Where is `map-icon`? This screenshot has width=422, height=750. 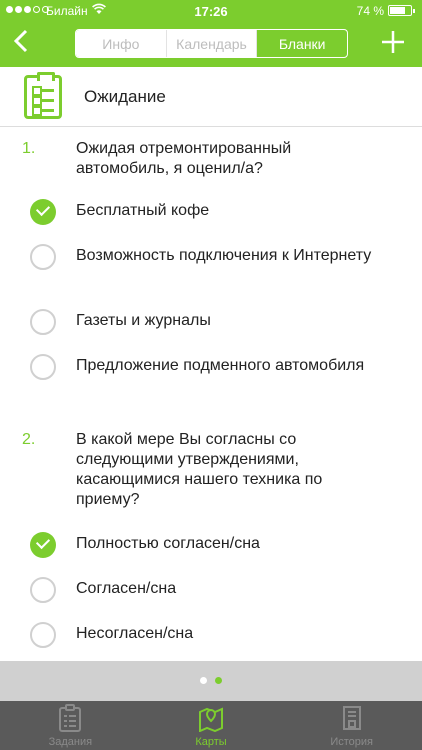
map-icon is located at coordinates (211, 719).